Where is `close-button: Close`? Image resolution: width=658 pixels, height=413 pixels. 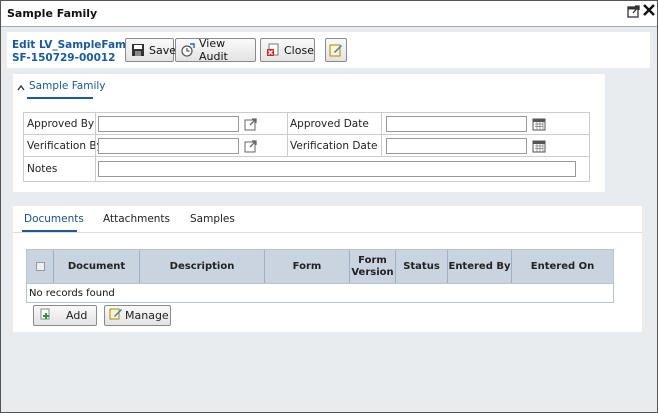 close-button: Close is located at coordinates (287, 50).